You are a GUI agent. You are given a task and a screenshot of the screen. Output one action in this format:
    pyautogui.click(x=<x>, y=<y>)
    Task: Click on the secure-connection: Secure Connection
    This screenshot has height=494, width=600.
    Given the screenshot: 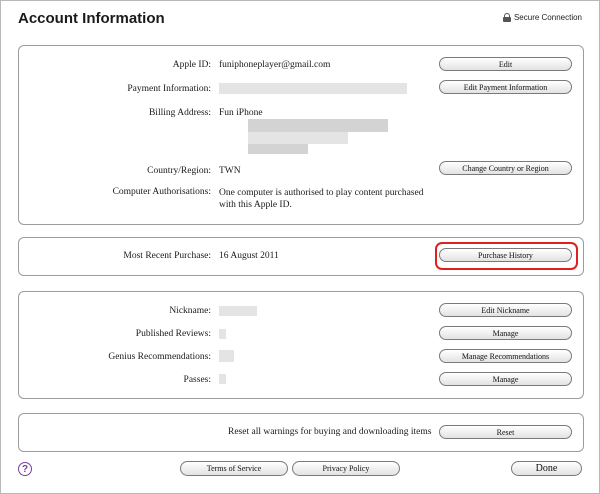 What is the action you would take?
    pyautogui.click(x=542, y=17)
    